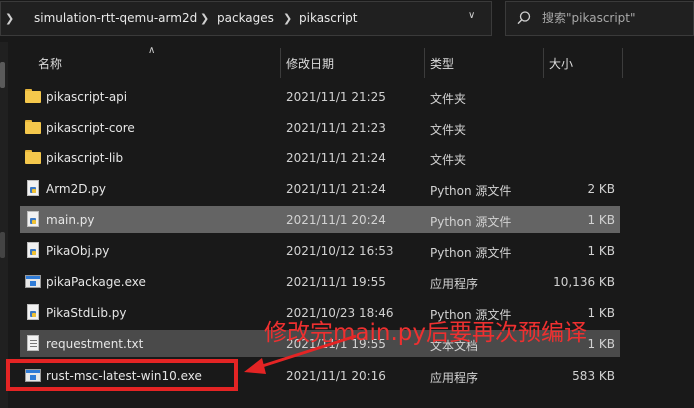  Describe the element at coordinates (561, 63) in the screenshot. I see `column-header-size: 大小` at that location.